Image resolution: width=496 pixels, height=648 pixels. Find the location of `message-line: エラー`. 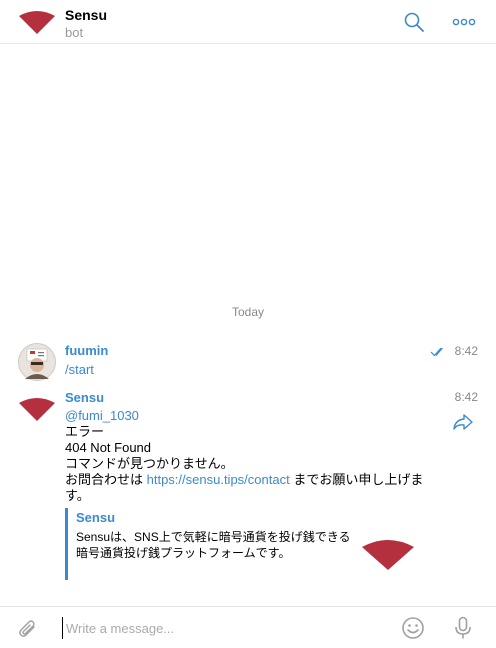

message-line: エラー is located at coordinates (85, 431).